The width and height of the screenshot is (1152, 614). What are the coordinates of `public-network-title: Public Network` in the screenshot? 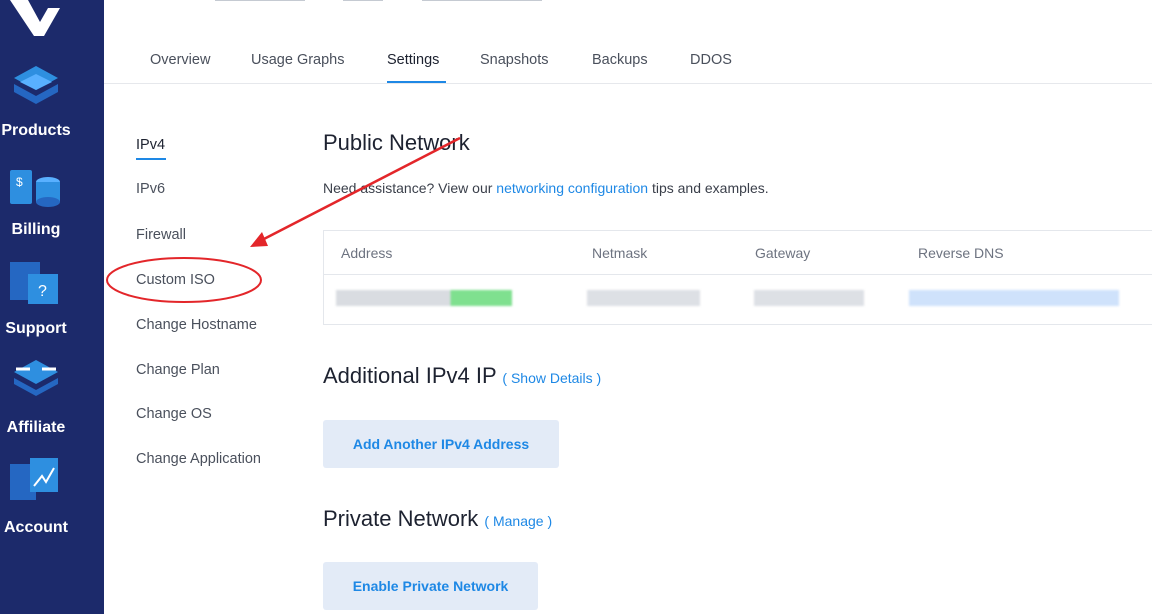 It's located at (396, 142).